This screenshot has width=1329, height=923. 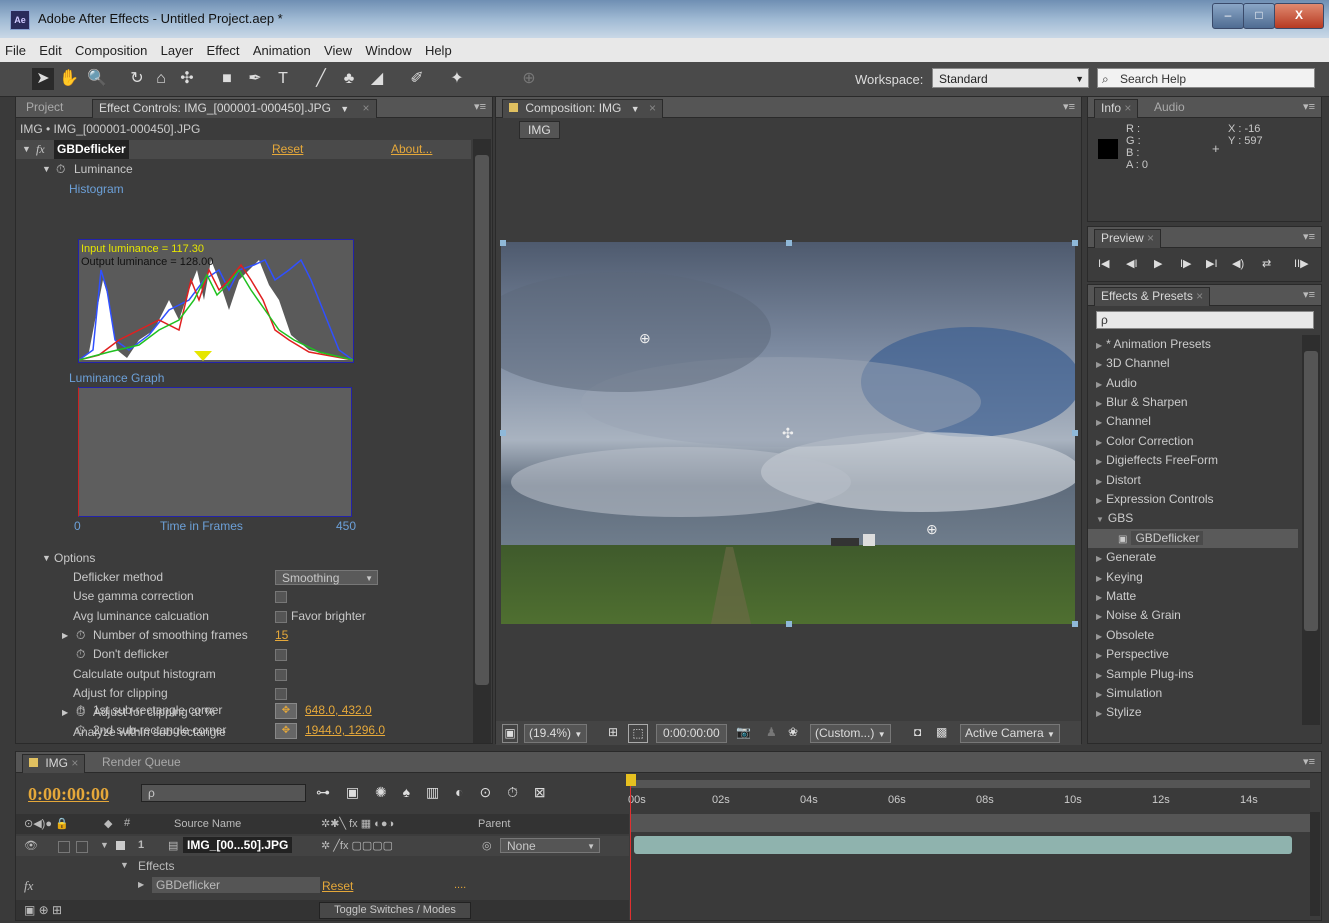 I want to click on tab-effects-presets: Effects & Presets ×, so click(x=1152, y=296).